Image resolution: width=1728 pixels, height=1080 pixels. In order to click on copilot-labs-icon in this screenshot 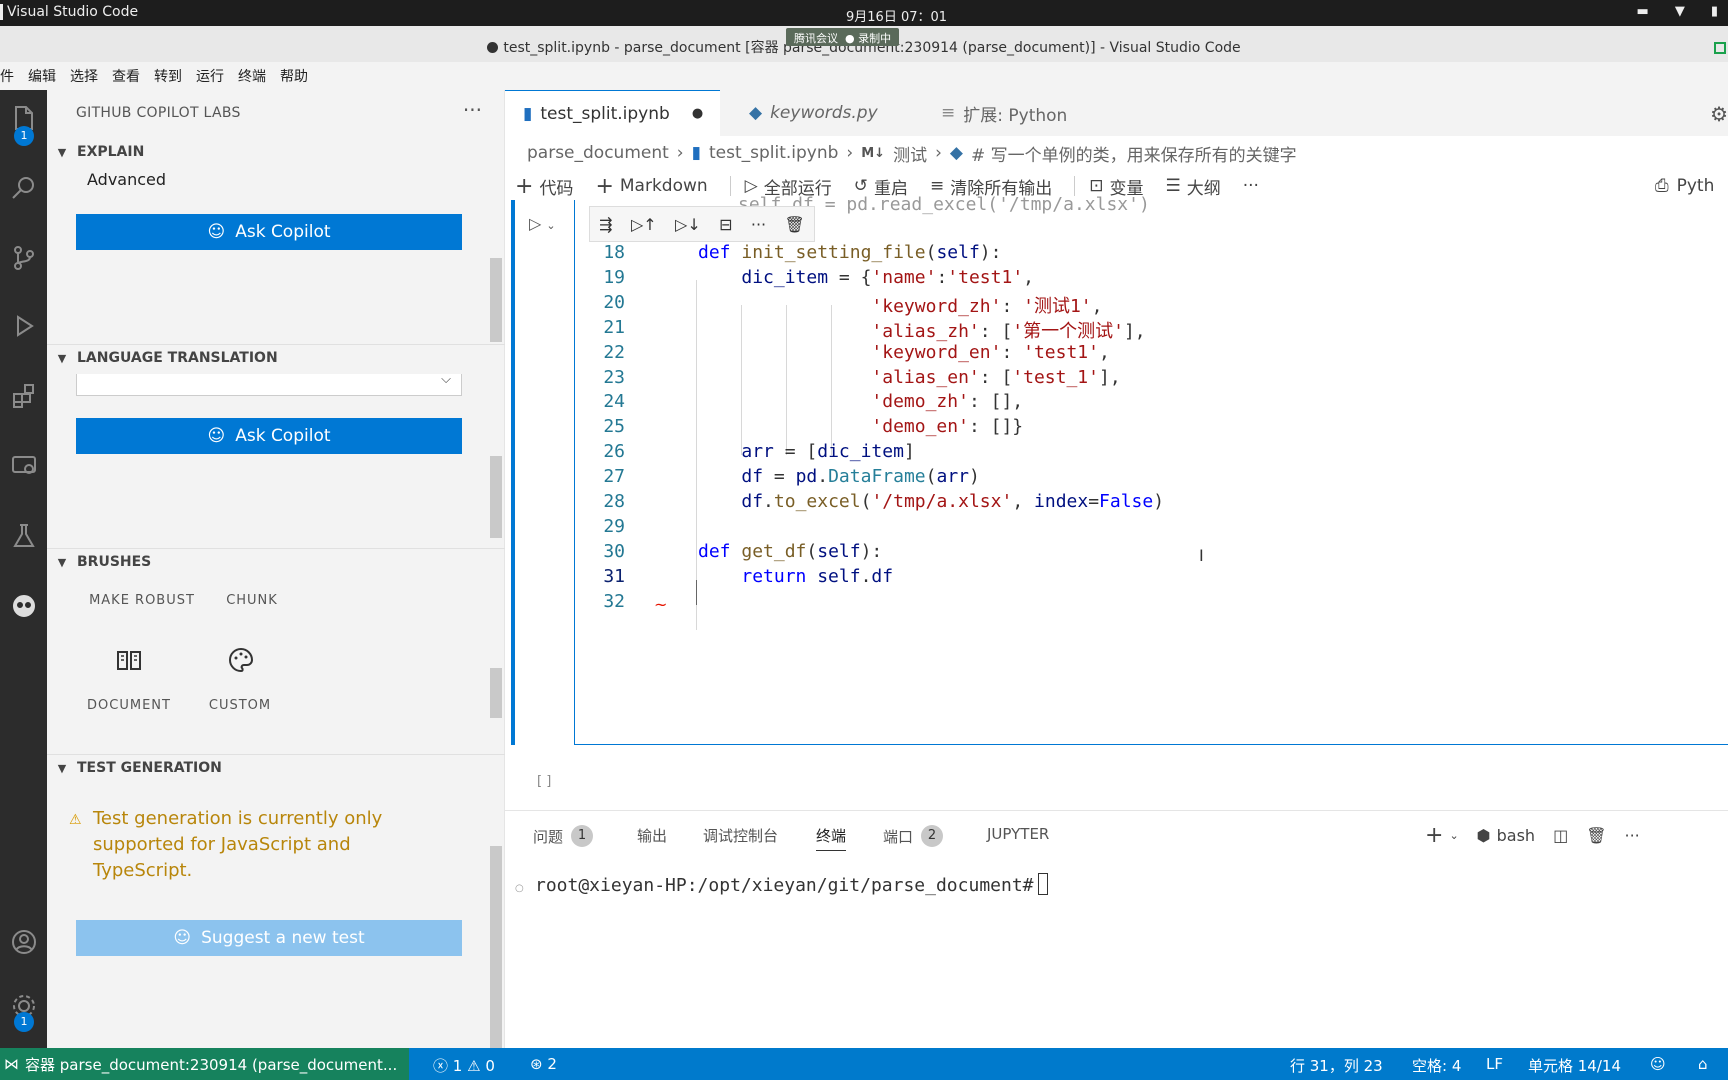, I will do `click(23, 606)`.